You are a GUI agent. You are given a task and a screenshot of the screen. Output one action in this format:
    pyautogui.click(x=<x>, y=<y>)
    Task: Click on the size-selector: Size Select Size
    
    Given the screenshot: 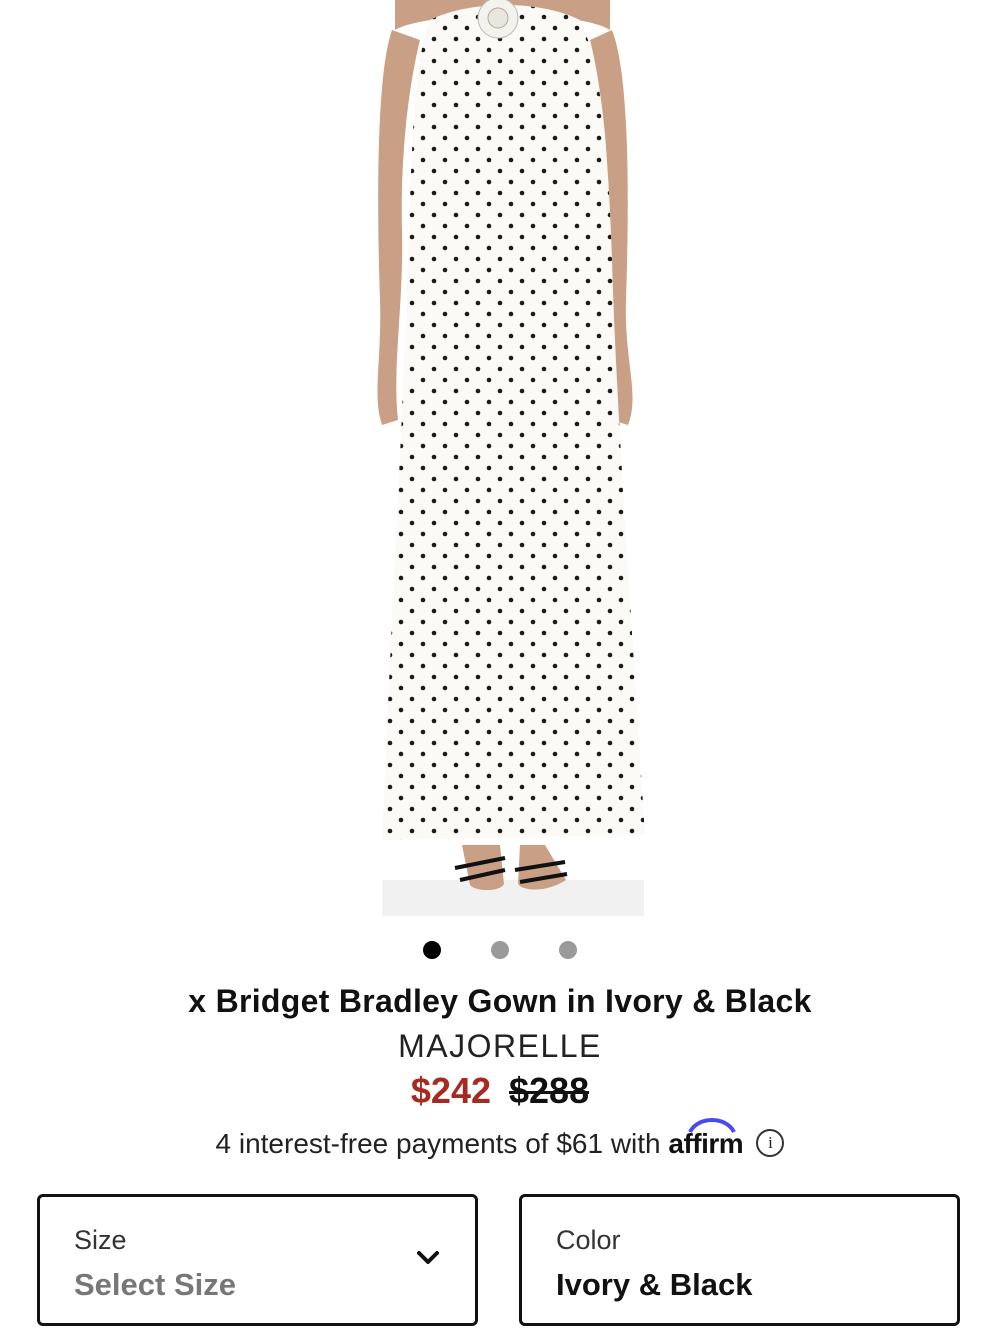 What is the action you would take?
    pyautogui.click(x=257, y=1260)
    